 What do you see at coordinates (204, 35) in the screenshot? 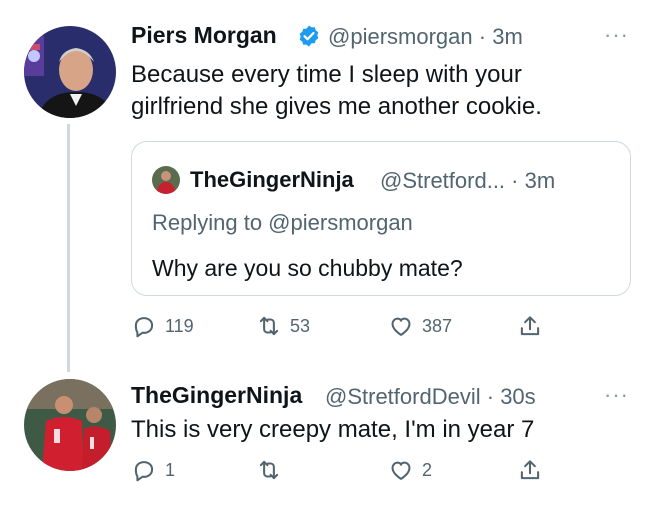
I see `author-name: Piers Morgan` at bounding box center [204, 35].